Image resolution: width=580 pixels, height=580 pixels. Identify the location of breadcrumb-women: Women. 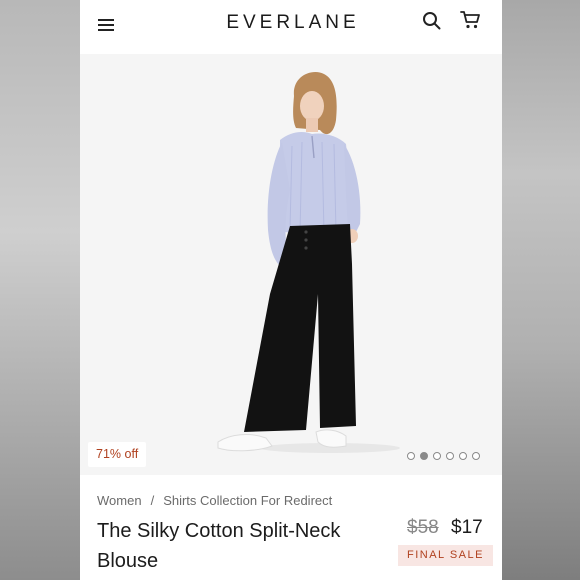
(119, 500).